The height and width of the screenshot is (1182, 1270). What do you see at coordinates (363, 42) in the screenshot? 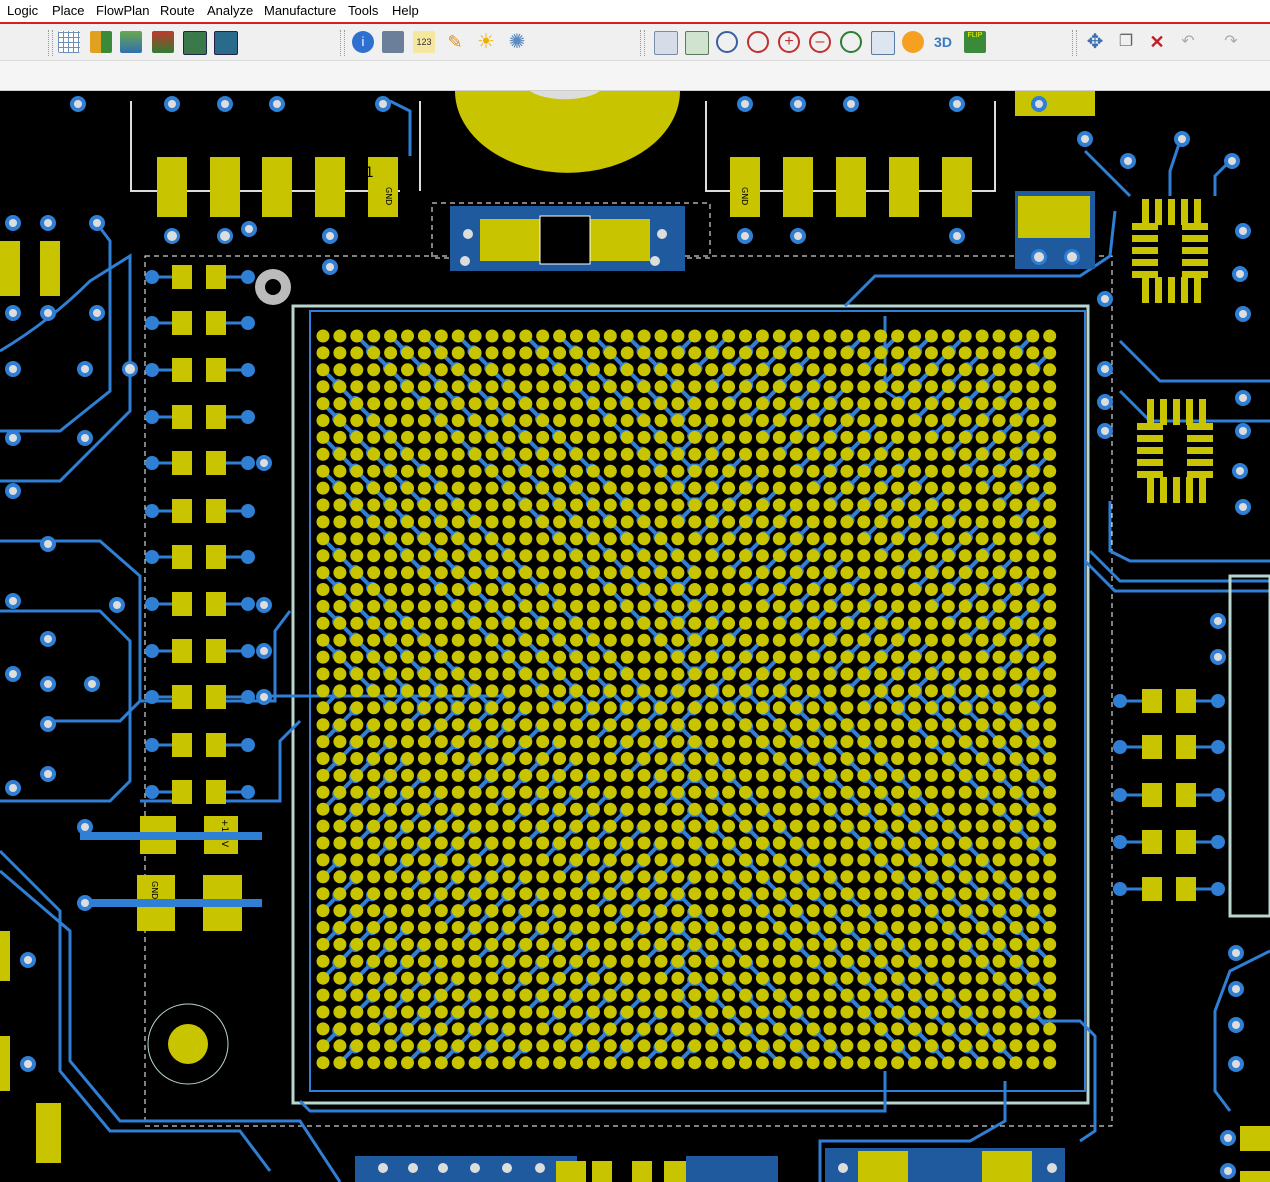
I see `info-icon: i` at bounding box center [363, 42].